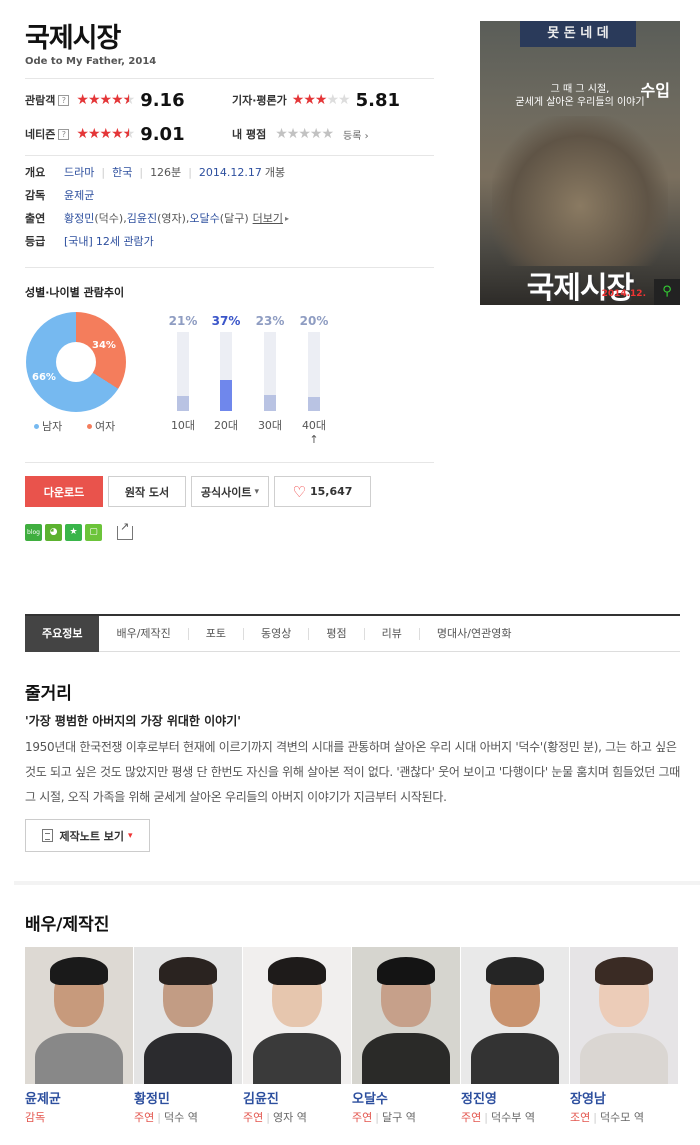  I want to click on cast-row: 출연 황정민 (덕수), 김윤진 (영자), 오달수 (달구) 더보기 ▸, so click(157, 218).